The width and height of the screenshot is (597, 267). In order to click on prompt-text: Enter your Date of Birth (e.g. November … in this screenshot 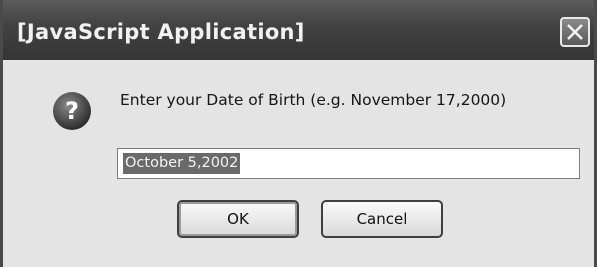, I will do `click(313, 100)`.